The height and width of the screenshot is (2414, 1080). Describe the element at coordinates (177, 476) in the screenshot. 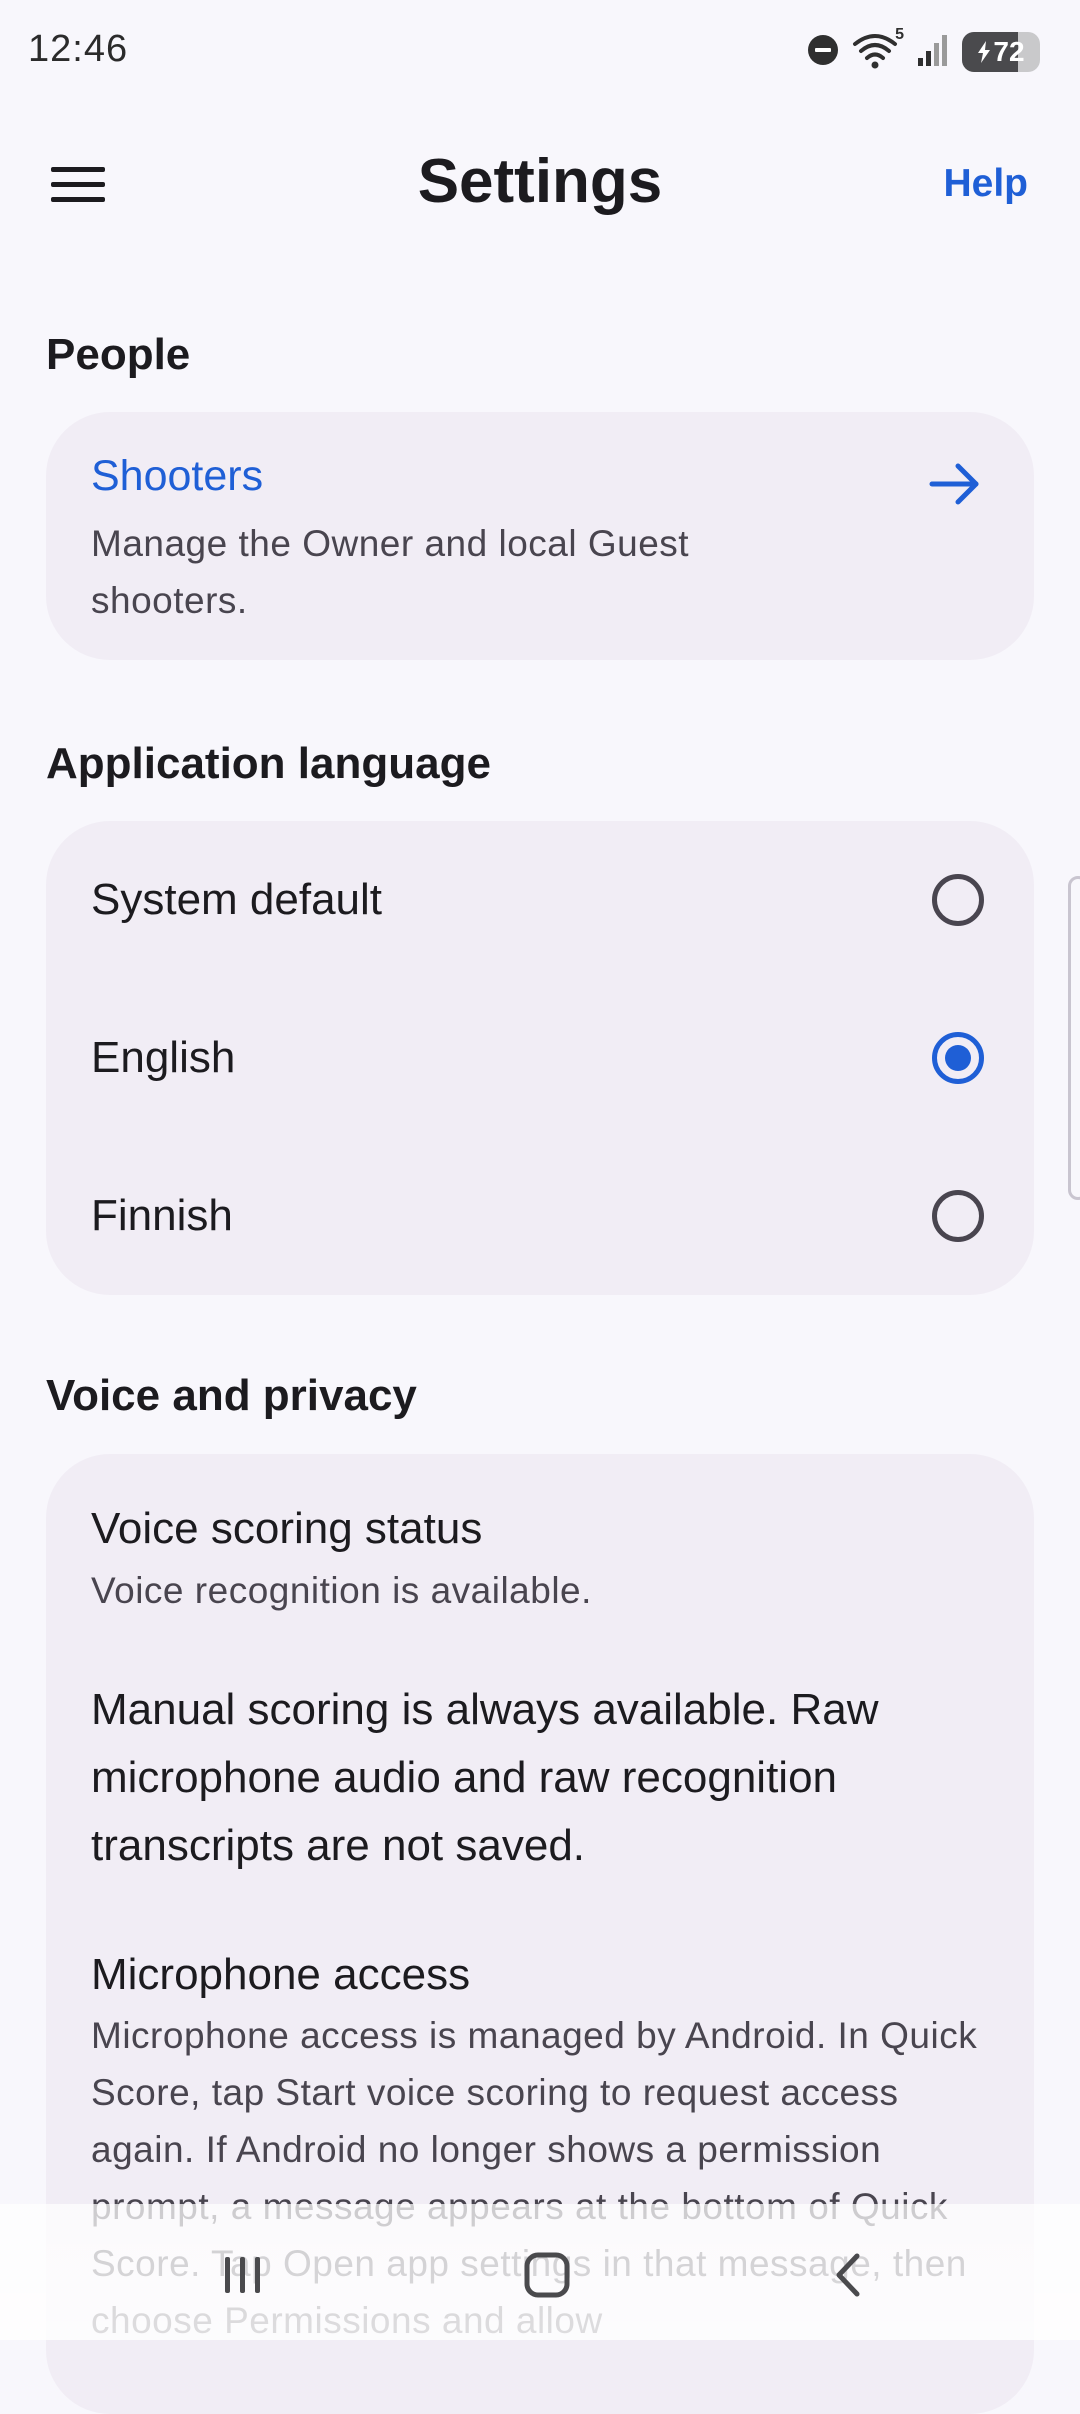

I see `shooters-title: Shooters` at that location.